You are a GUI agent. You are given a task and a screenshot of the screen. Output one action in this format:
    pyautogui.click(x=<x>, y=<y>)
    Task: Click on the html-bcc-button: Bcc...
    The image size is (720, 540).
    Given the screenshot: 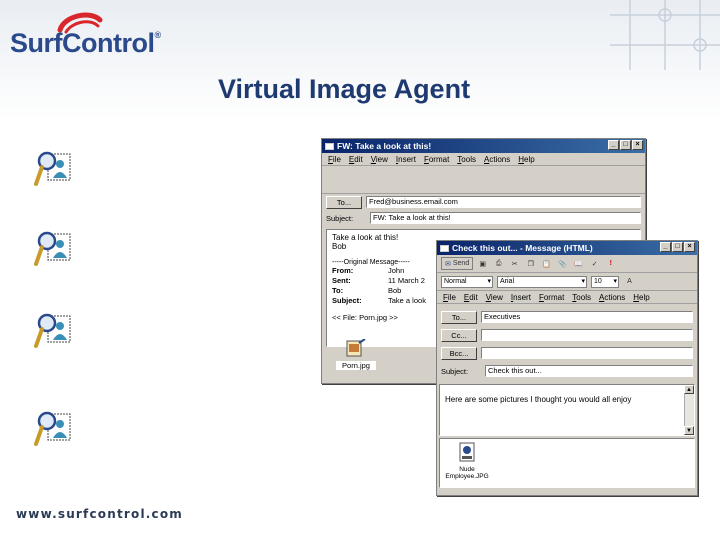 What is the action you would take?
    pyautogui.click(x=459, y=353)
    